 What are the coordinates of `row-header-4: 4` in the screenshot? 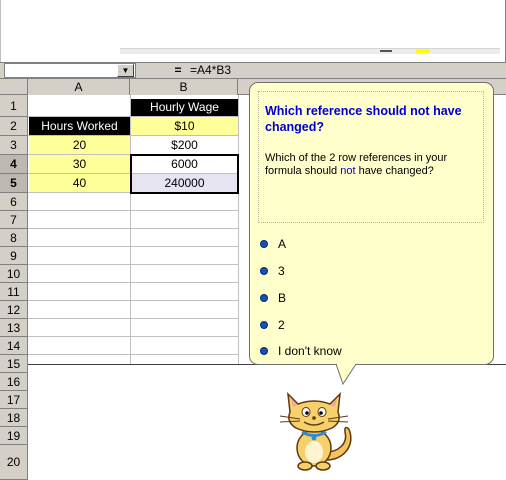 It's located at (14, 164).